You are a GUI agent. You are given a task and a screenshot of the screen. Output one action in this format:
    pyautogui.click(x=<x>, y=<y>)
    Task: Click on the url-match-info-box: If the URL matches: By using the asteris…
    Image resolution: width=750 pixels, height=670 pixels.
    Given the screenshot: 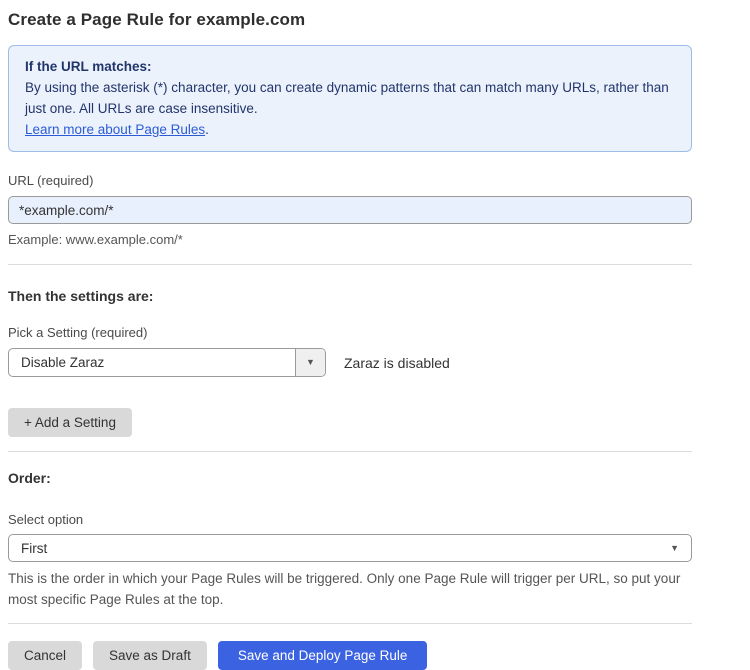 What is the action you would take?
    pyautogui.click(x=350, y=98)
    